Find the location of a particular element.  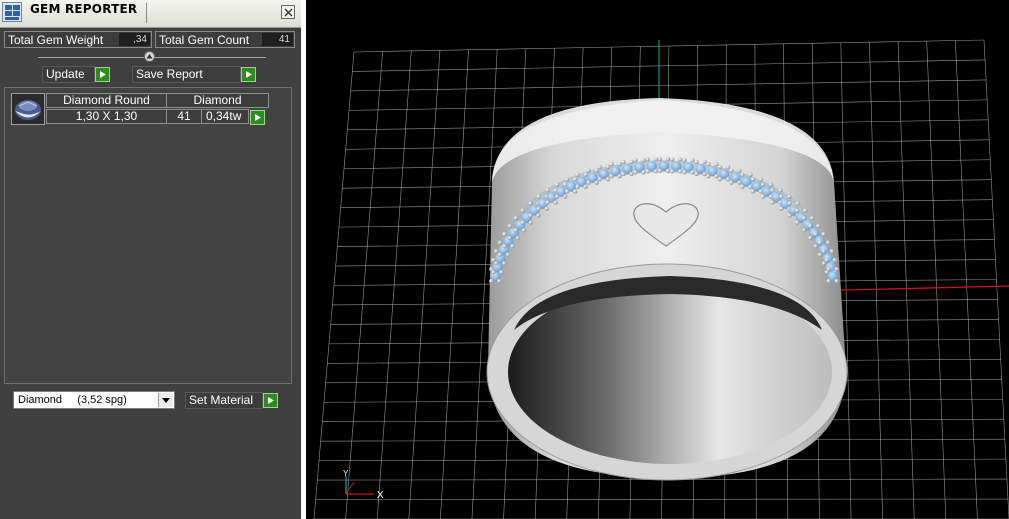

save-report-play-icon is located at coordinates (248, 74).